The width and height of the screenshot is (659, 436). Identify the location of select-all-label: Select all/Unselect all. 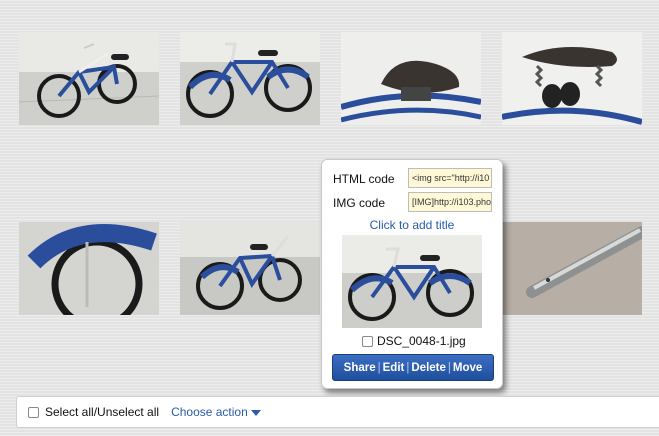
(102, 412).